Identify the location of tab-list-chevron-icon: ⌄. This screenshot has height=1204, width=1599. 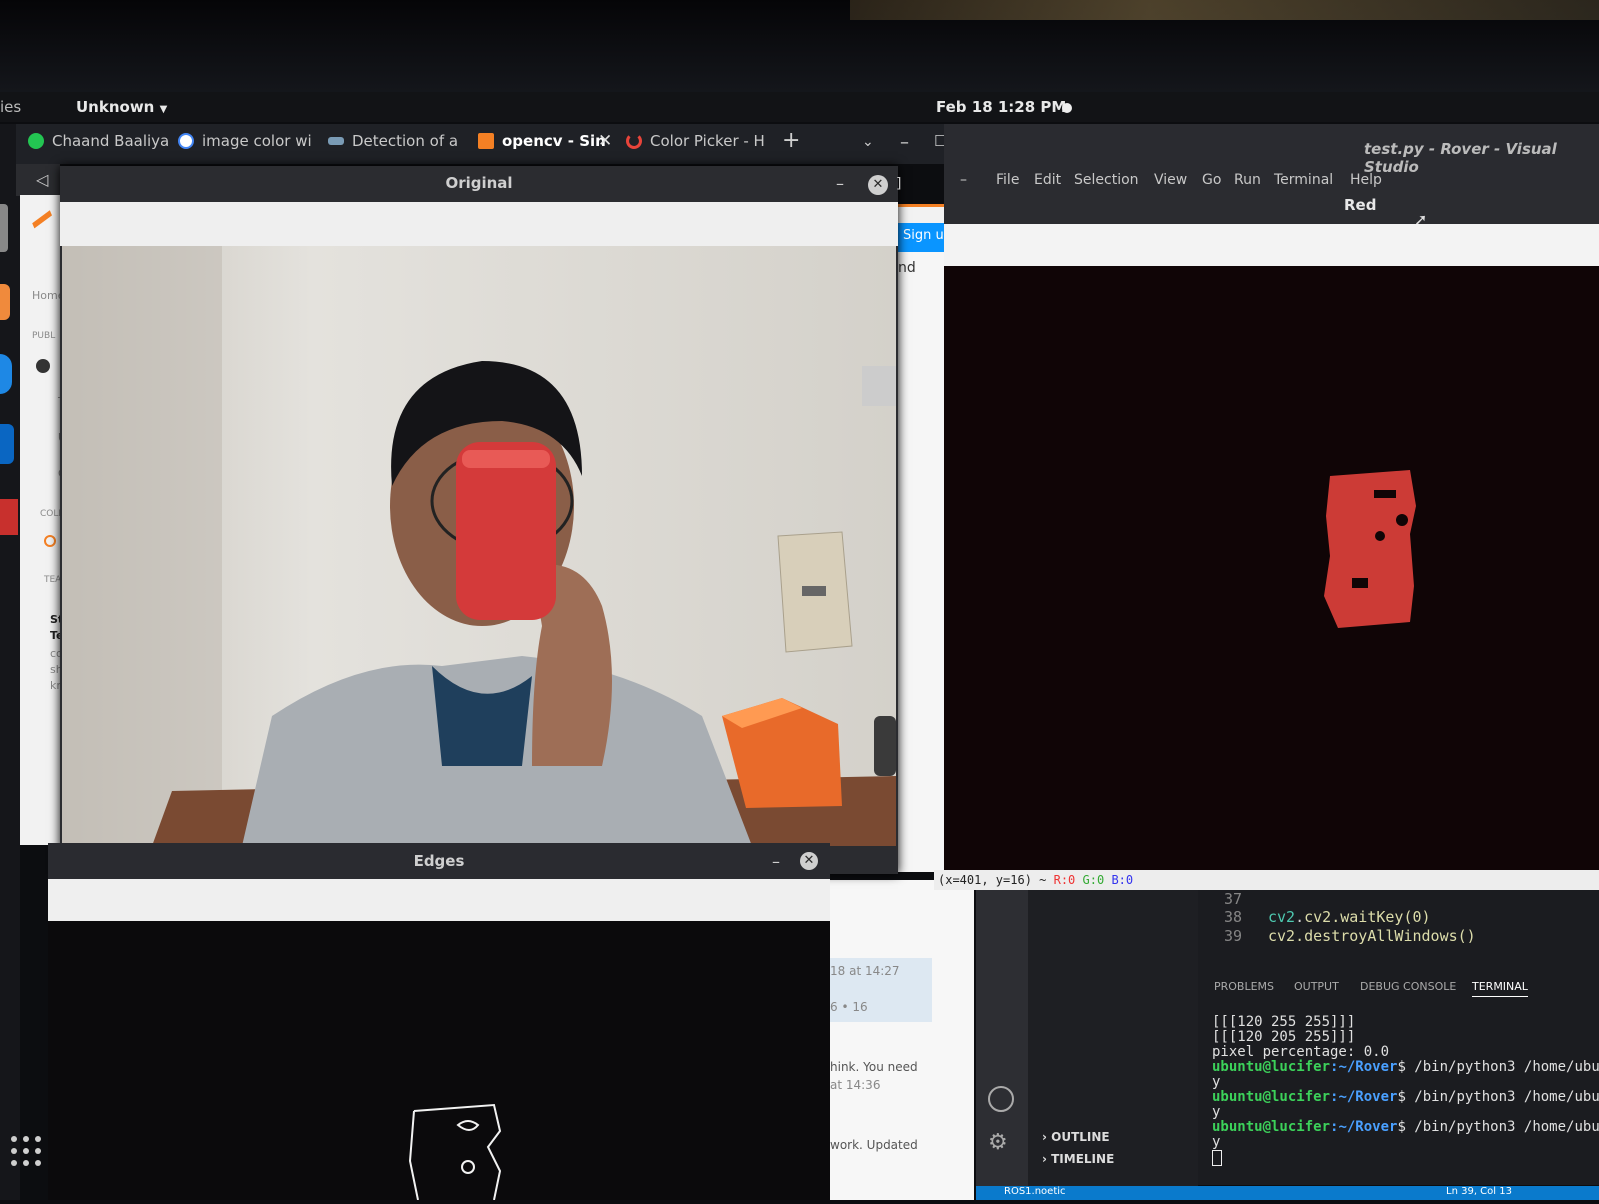
(868, 142).